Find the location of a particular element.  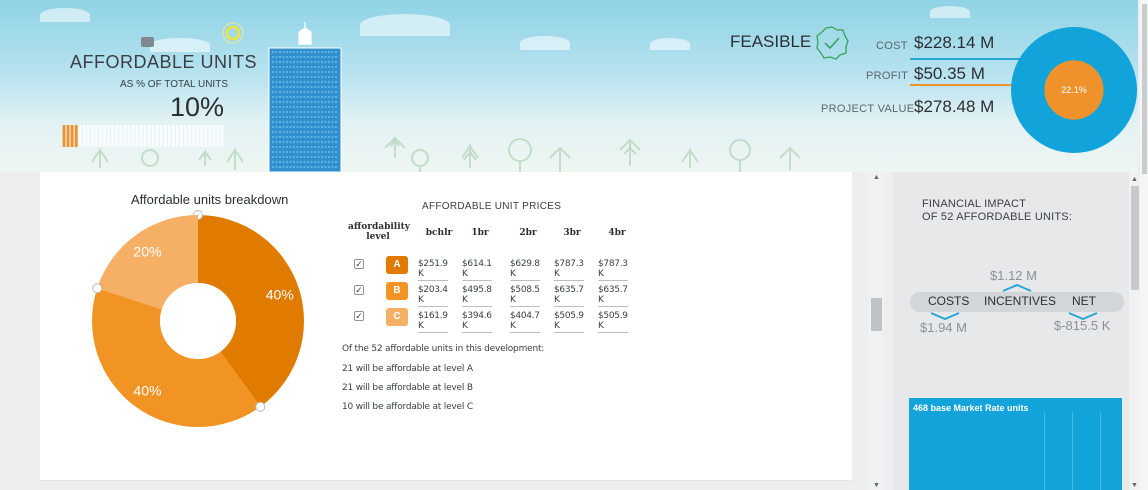

panel-scrollbar is located at coordinates (876, 331).